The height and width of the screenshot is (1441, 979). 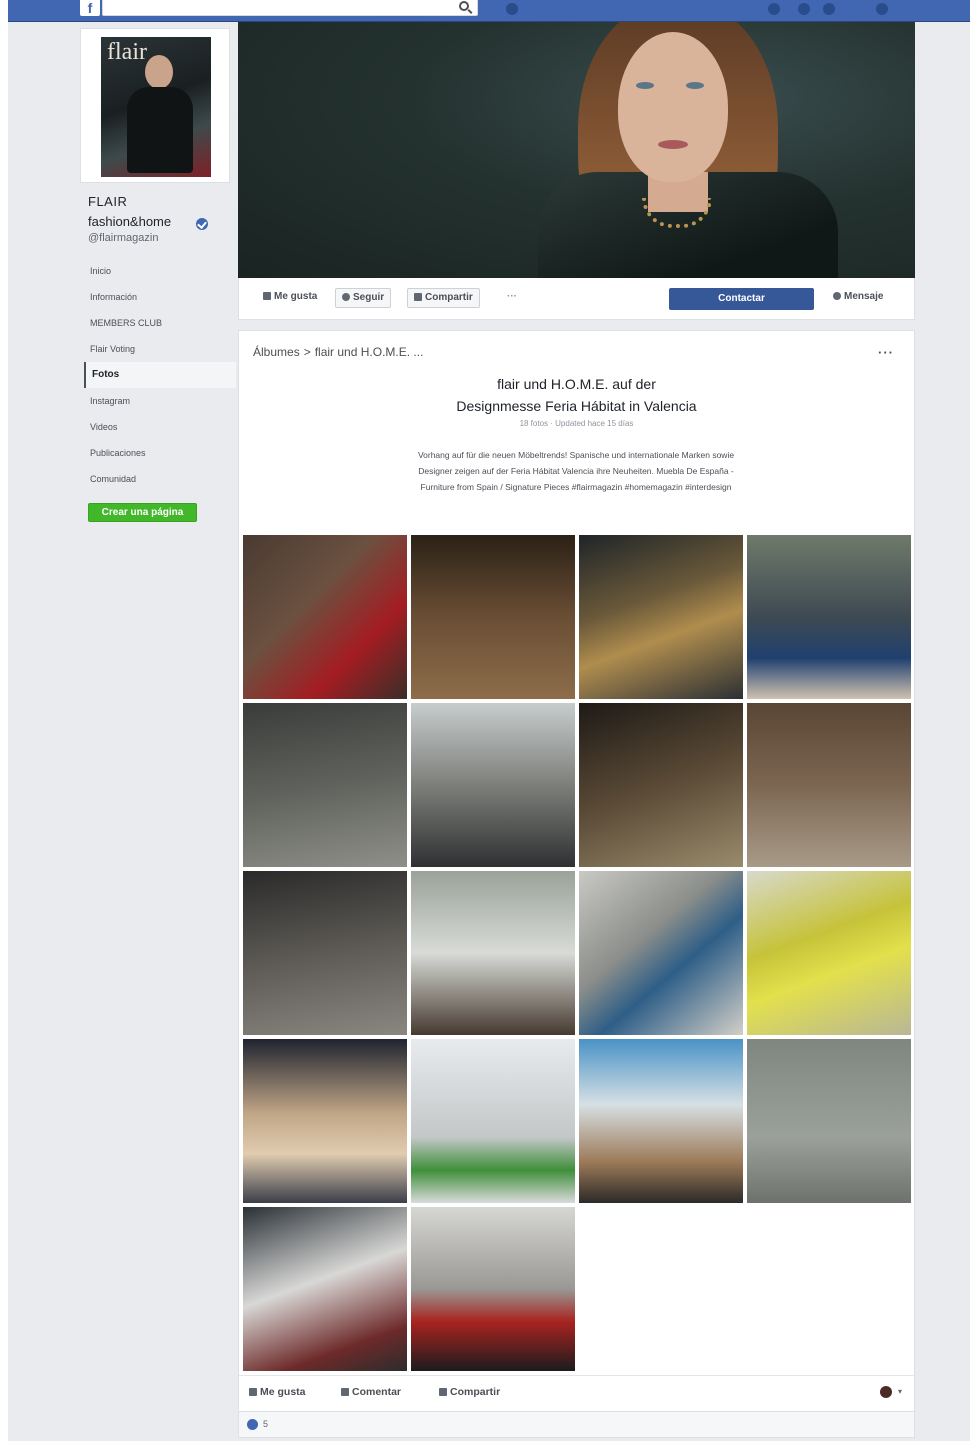 I want to click on photo-blue-panels, so click(x=661, y=953).